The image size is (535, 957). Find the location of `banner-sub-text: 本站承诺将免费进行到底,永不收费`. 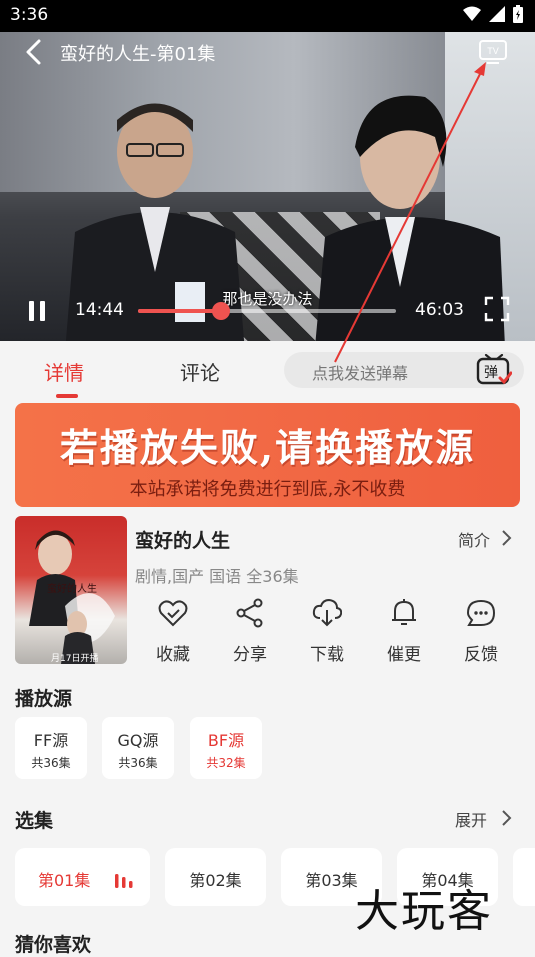

banner-sub-text: 本站承诺将免费进行到底,永不收费 is located at coordinates (267, 489).